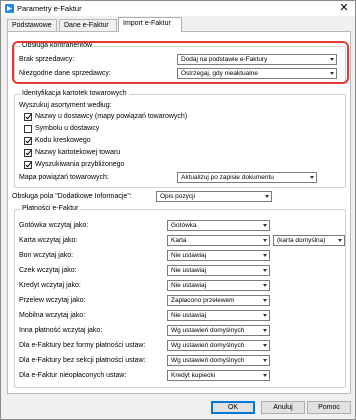 The image size is (356, 420). I want to click on checkbox-nazwy-kartotekowej-label: Nazwy kartotekowej towaru, so click(78, 152).